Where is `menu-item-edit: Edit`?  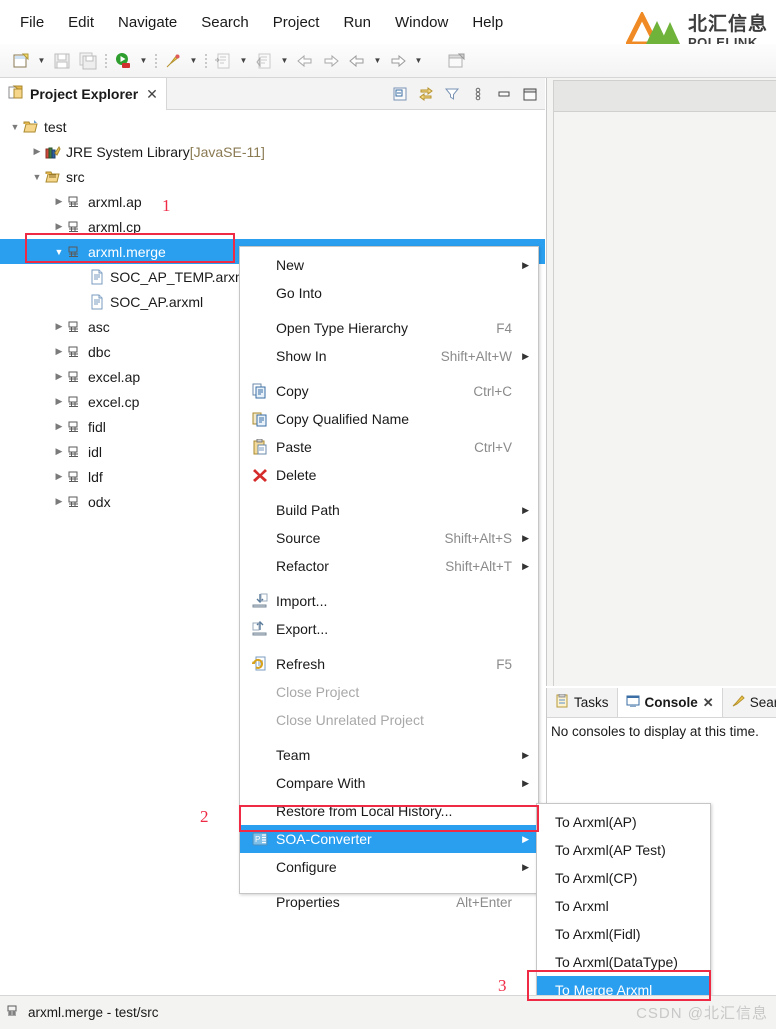
menu-item-edit: Edit is located at coordinates (81, 22).